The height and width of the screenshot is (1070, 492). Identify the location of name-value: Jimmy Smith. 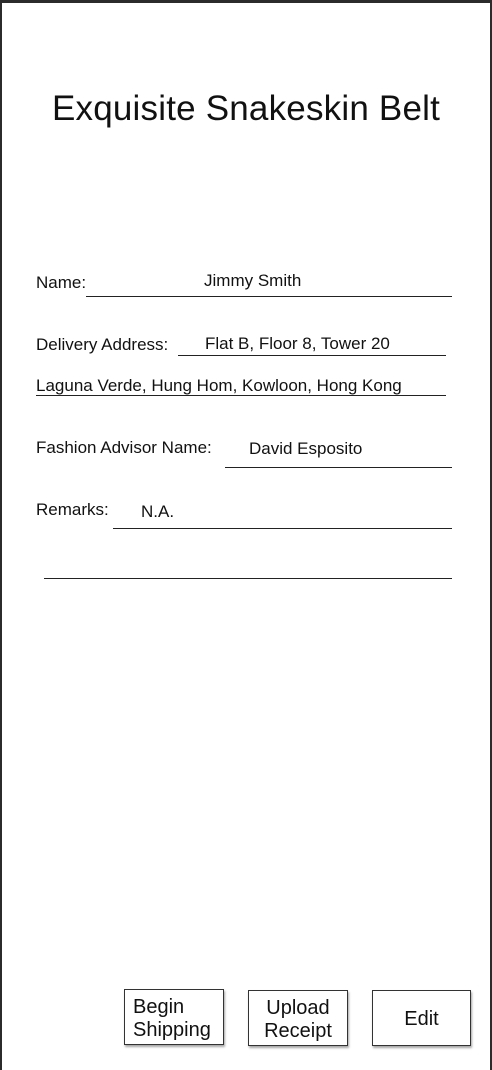
(253, 280).